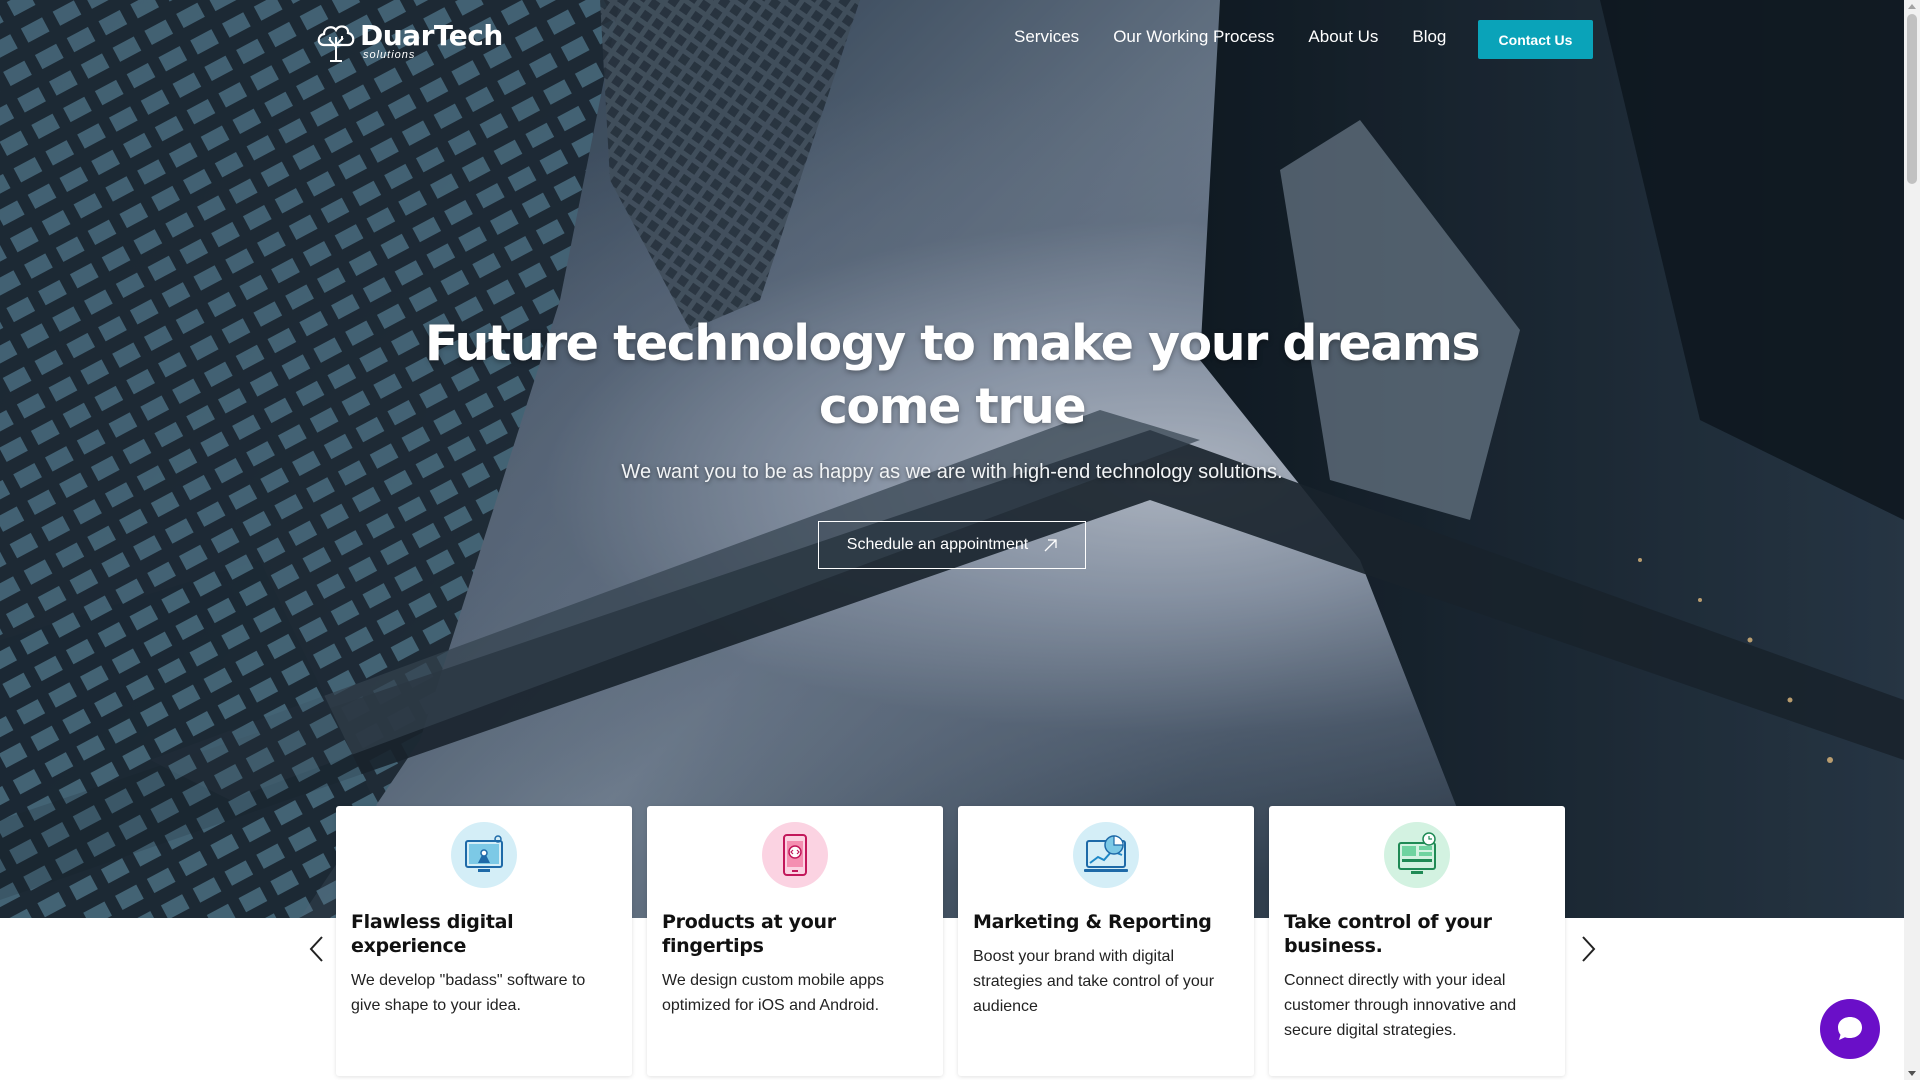 This screenshot has height=1080, width=1920. Describe the element at coordinates (1912, 6) in the screenshot. I see `scroll-up-arrow-icon` at that location.